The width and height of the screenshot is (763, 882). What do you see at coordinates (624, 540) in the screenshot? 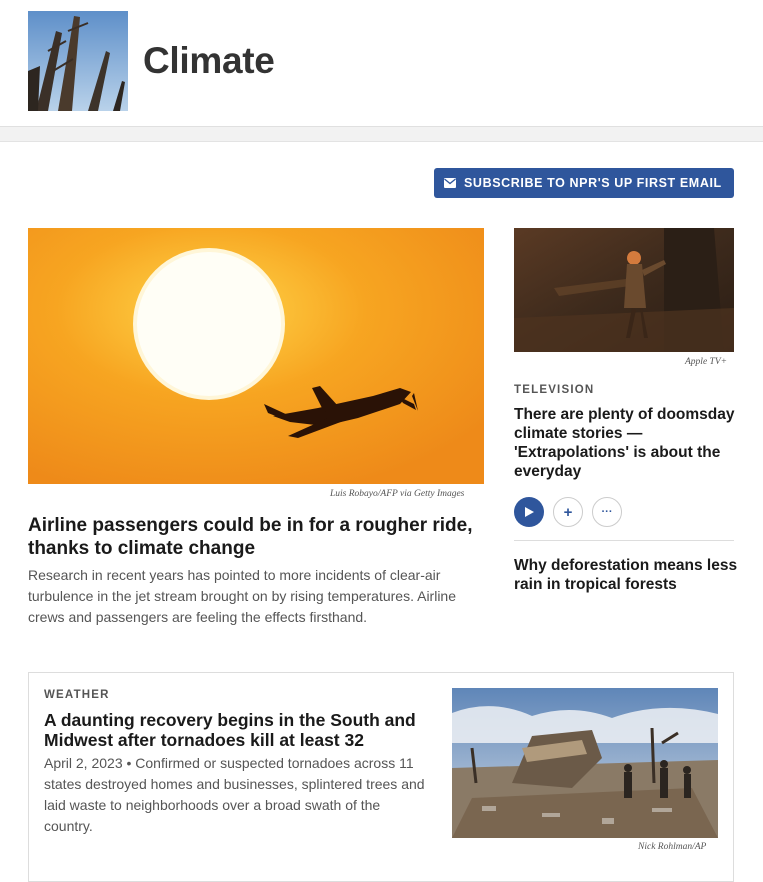
I see `sidebar-divider` at bounding box center [624, 540].